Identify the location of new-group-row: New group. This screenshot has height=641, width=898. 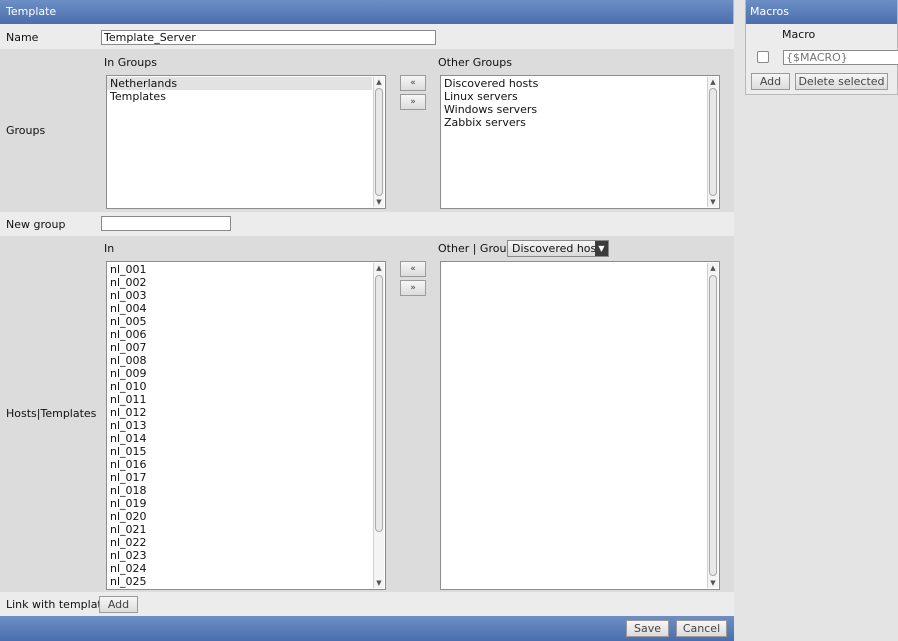
(367, 224).